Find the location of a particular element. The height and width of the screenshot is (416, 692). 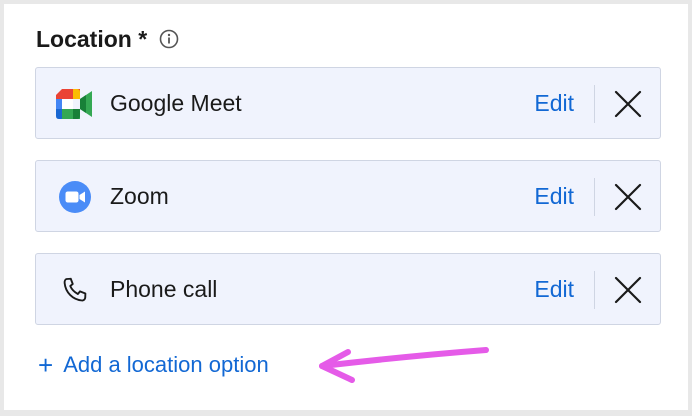

location-name: Zoom is located at coordinates (139, 196).